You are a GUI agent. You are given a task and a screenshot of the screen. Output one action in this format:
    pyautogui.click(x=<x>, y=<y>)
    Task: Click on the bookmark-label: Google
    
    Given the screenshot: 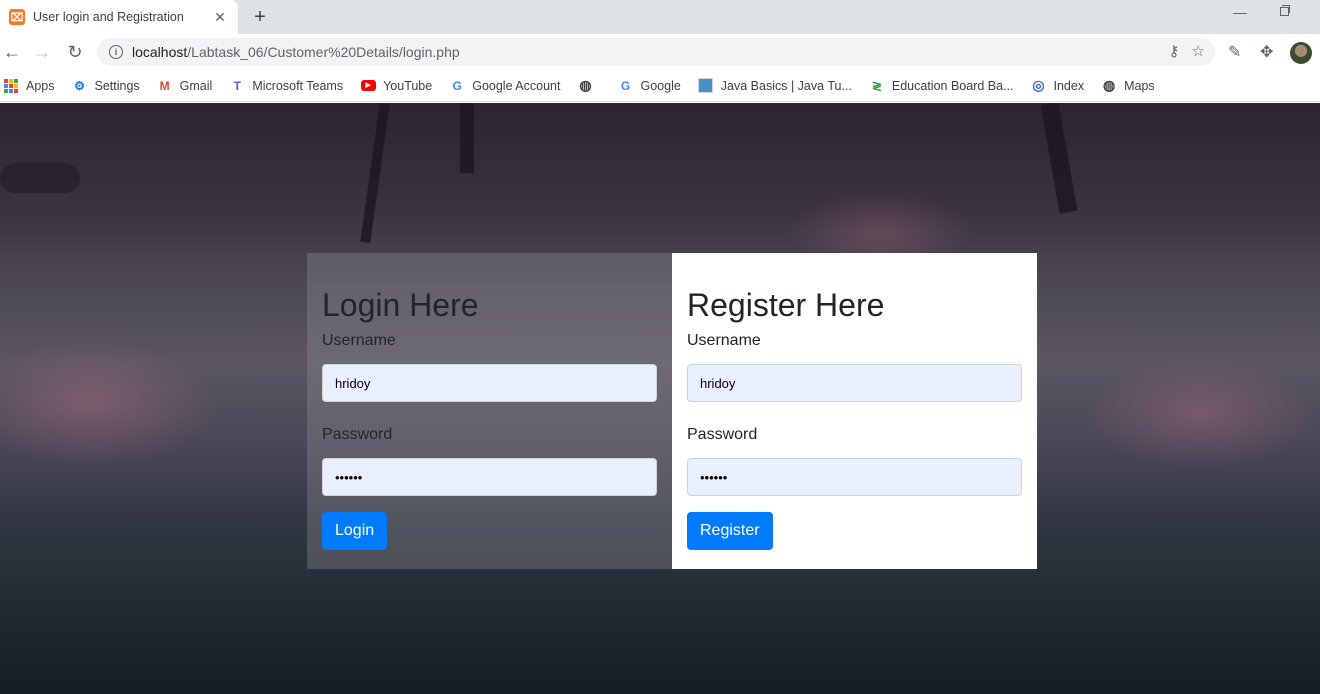 What is the action you would take?
    pyautogui.click(x=660, y=85)
    